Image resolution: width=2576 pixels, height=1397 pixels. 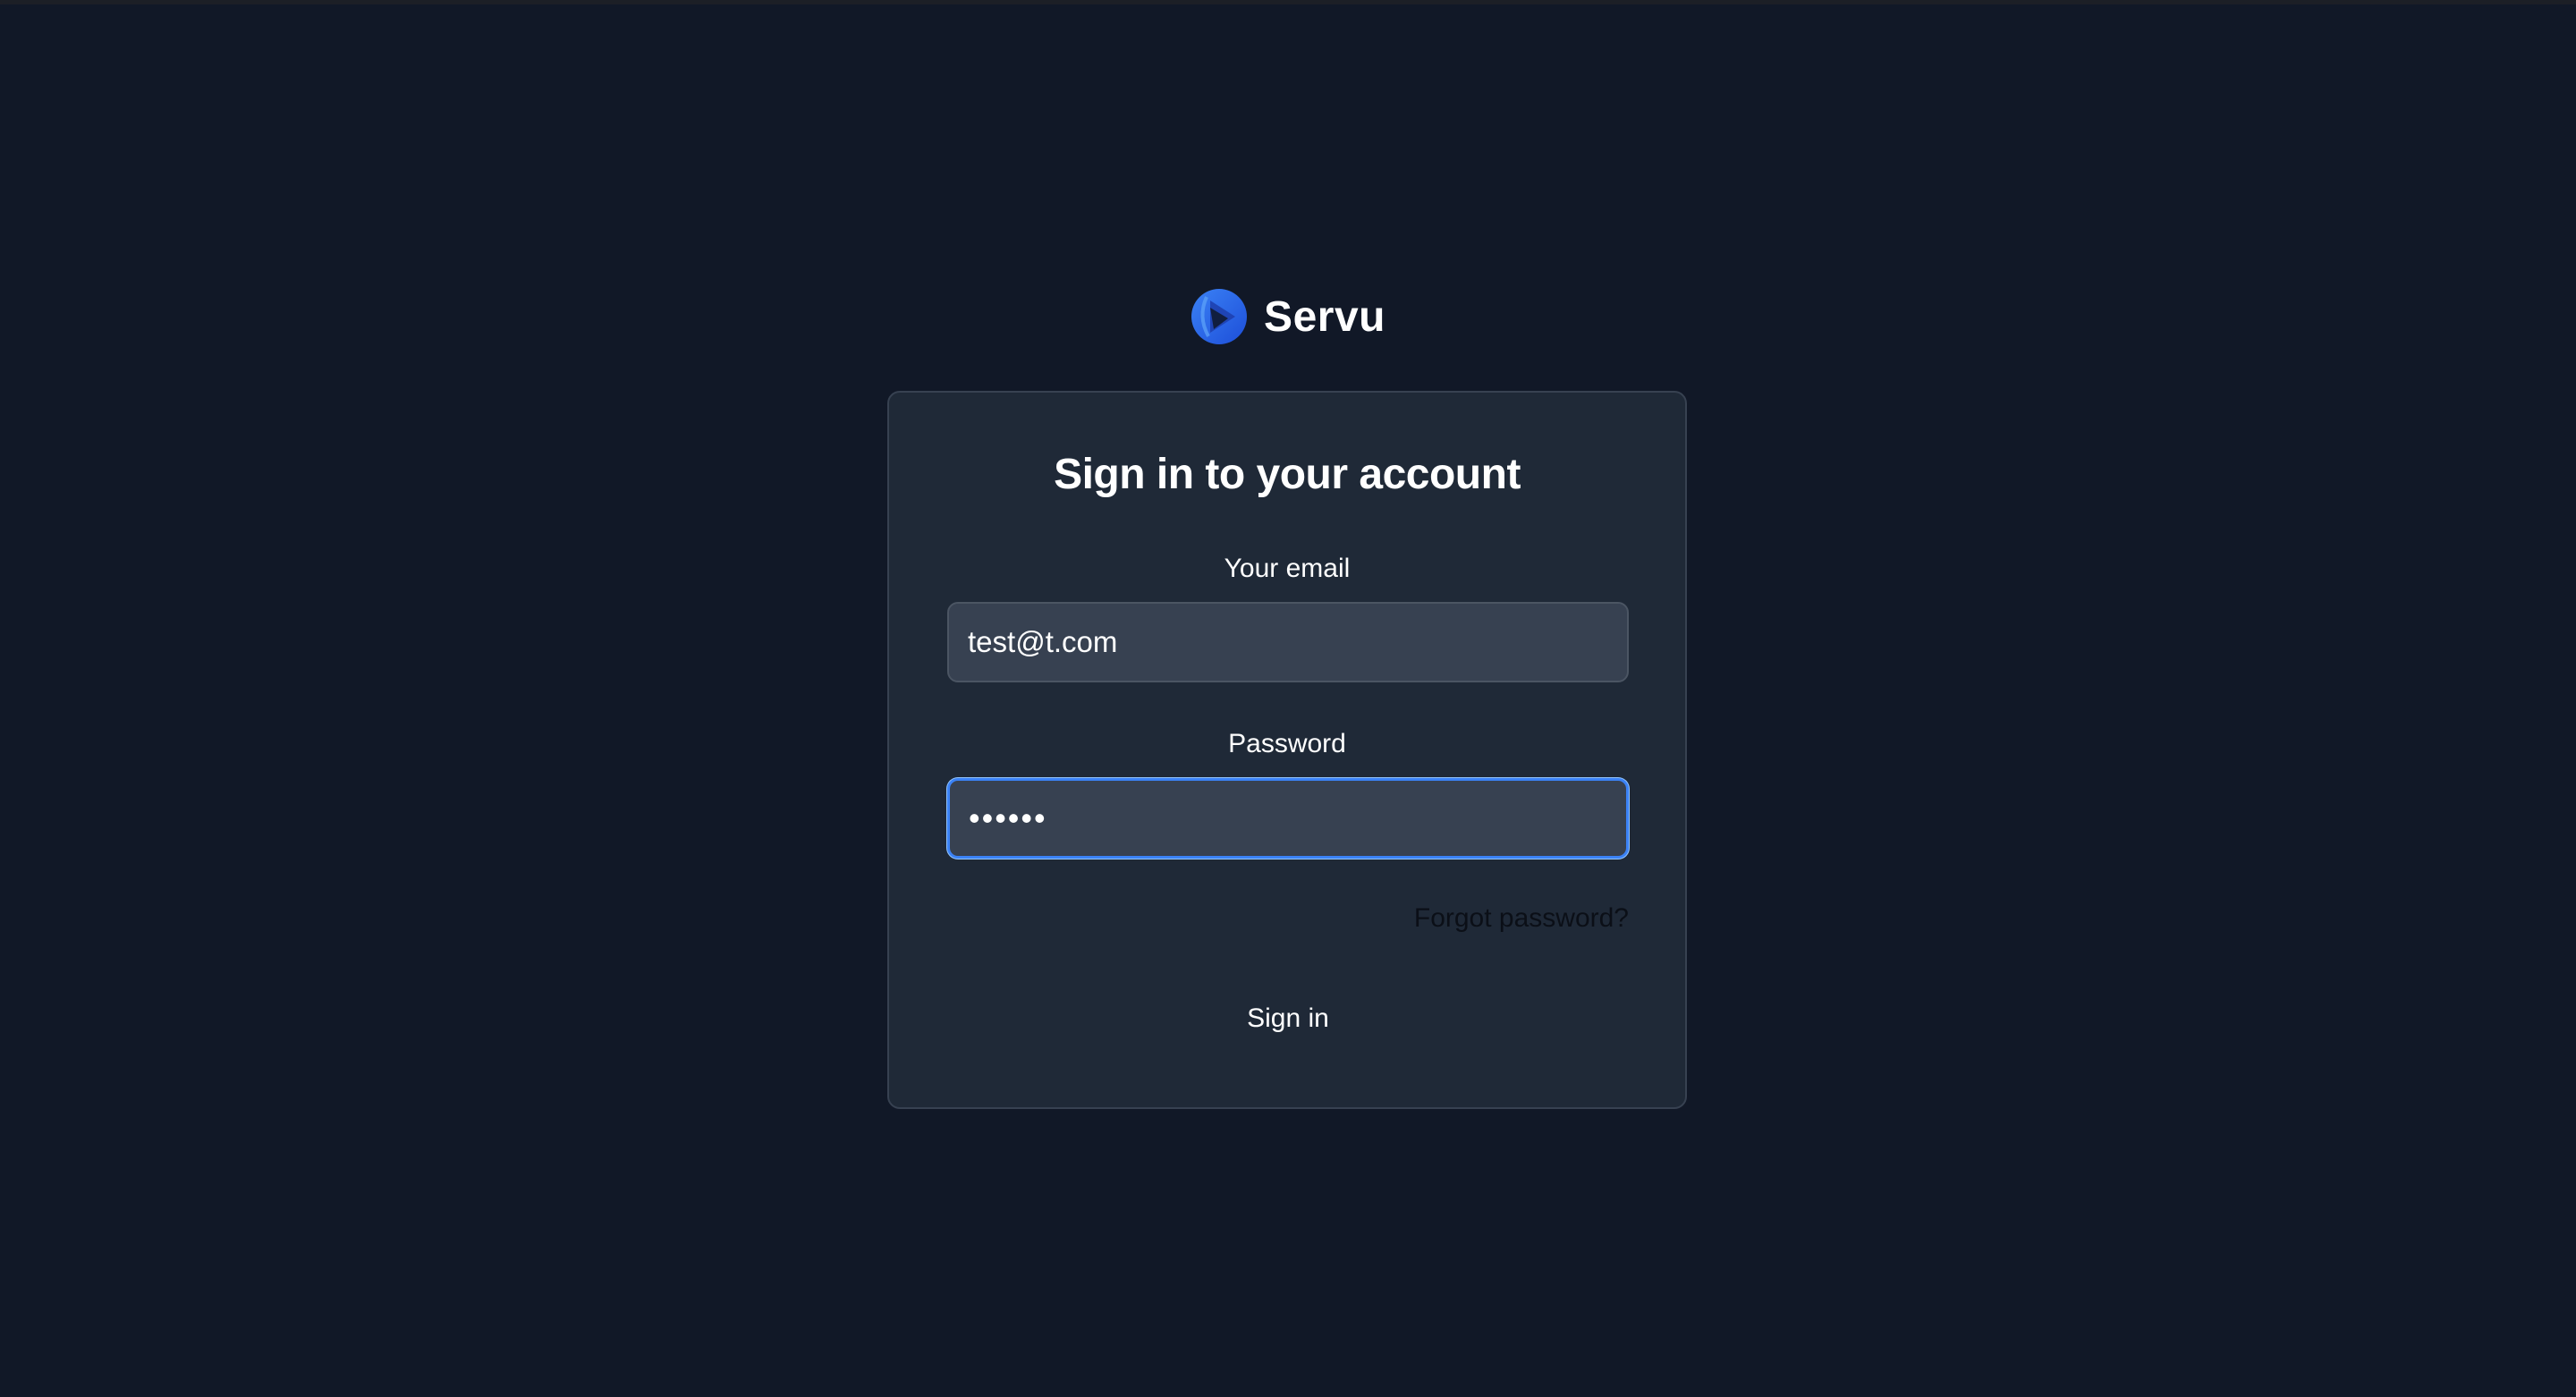 I want to click on sign-in-button: Sign in, so click(x=1288, y=1019).